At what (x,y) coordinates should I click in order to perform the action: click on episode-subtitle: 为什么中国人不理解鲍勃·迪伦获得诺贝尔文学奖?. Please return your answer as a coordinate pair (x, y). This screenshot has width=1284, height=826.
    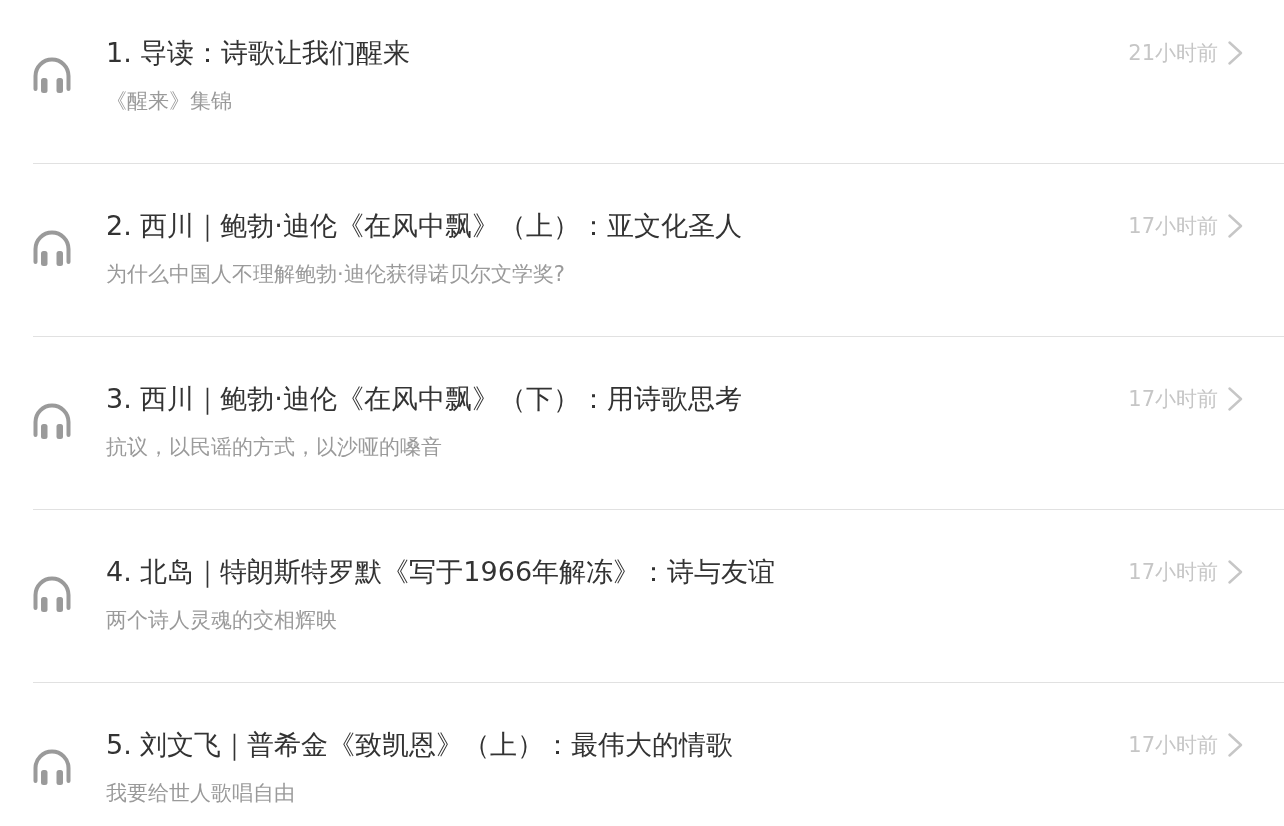
    Looking at the image, I should click on (336, 274).